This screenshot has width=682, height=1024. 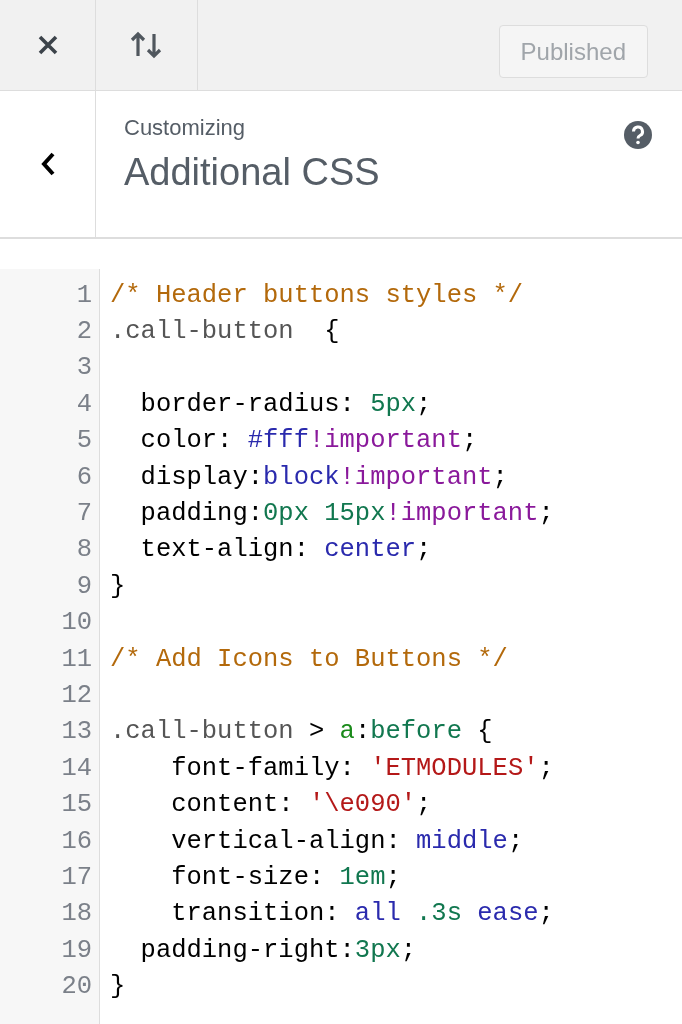 I want to click on code-line: font-size: 1em;, so click(x=285, y=877).